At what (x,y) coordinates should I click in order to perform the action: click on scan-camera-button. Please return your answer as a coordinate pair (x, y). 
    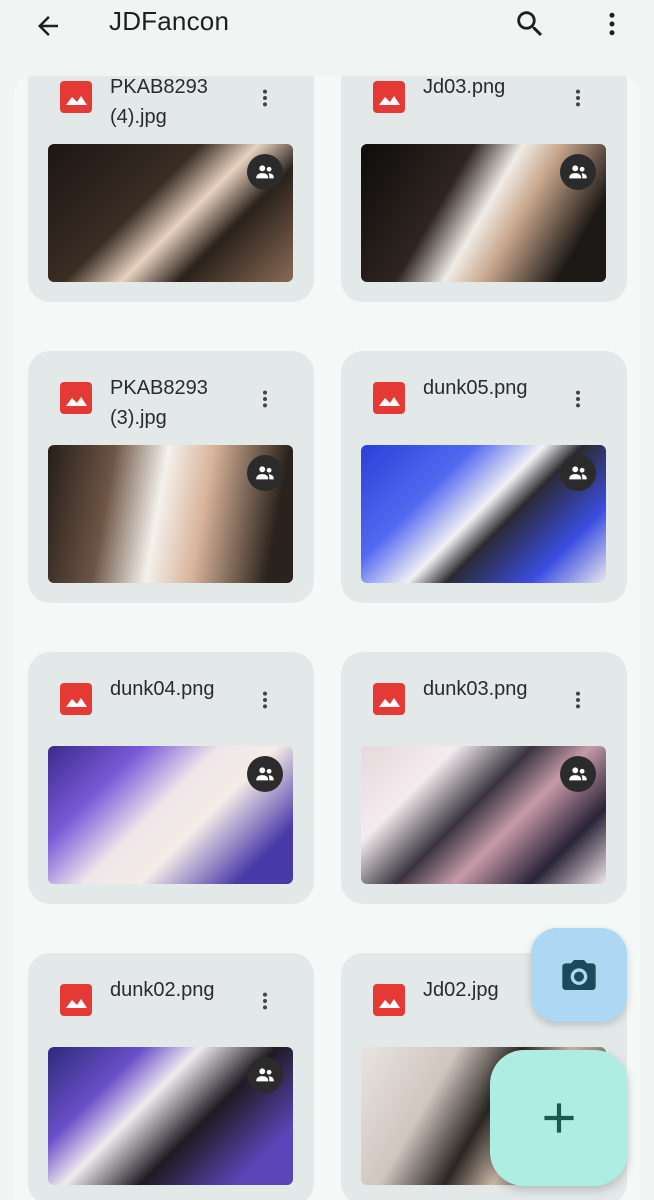
    Looking at the image, I should click on (579, 975).